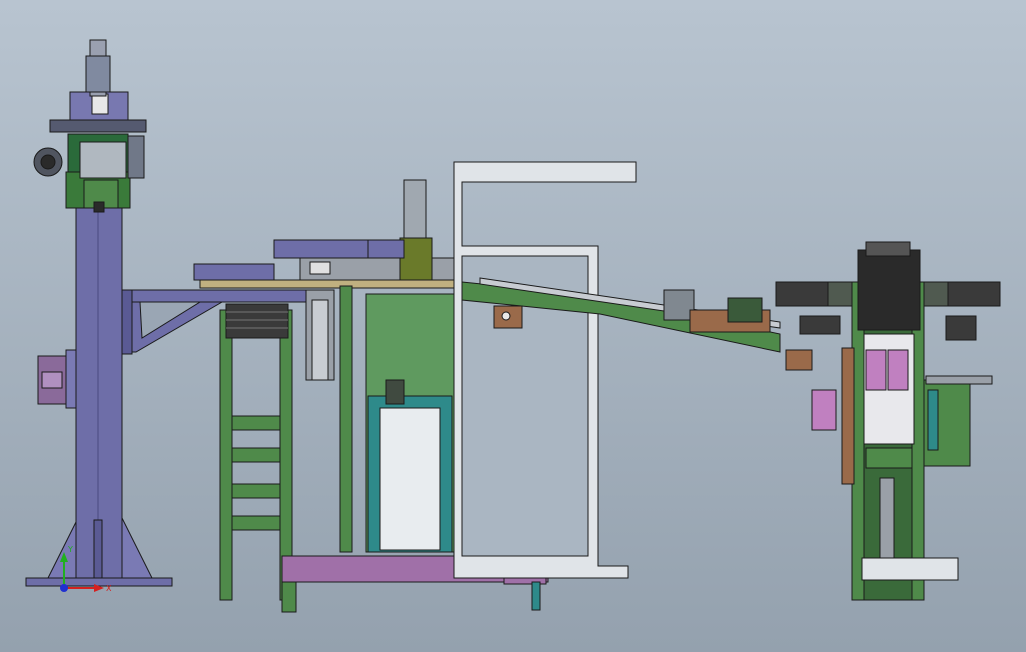 This screenshot has height=652, width=1026. Describe the element at coordinates (70, 549) in the screenshot. I see `triad-y-label: Y` at that location.